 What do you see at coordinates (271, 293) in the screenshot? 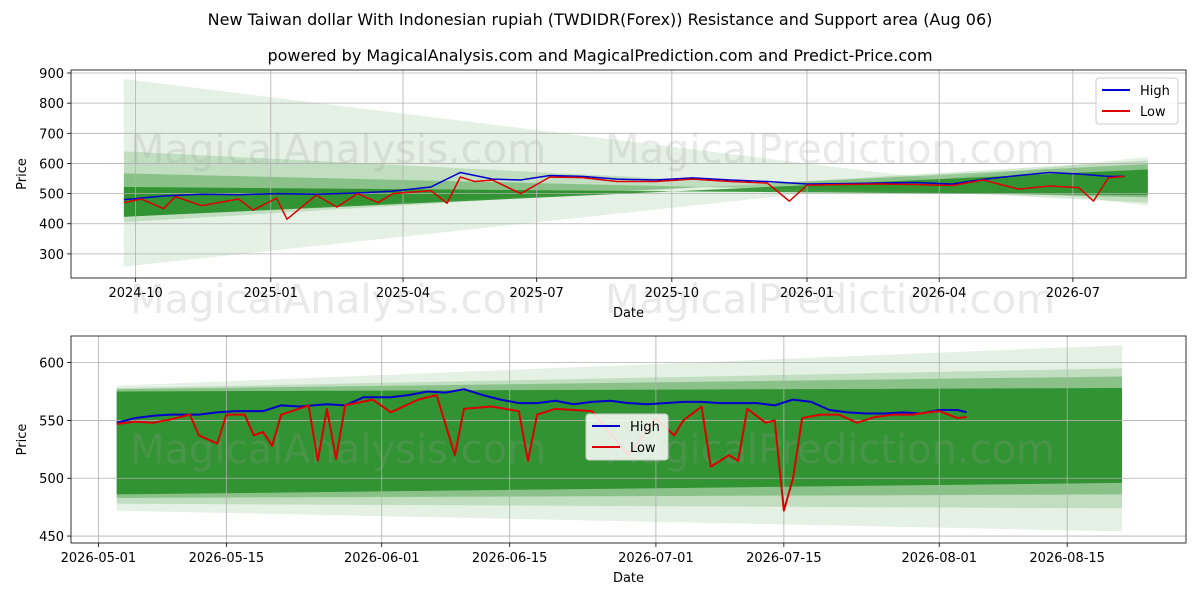
I see `x-tick-label: 2025-01` at bounding box center [271, 293].